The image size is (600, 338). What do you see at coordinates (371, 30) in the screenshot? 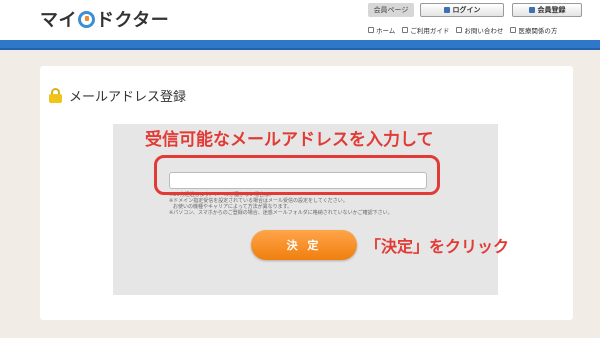
I see `home-icon` at bounding box center [371, 30].